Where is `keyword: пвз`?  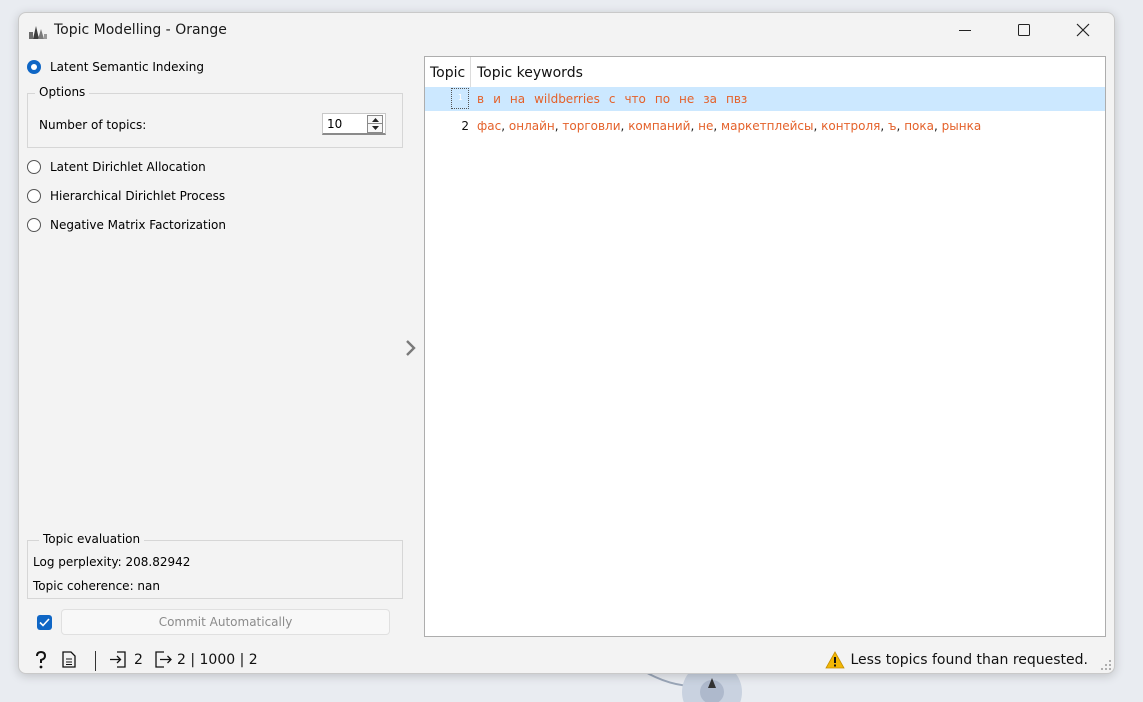
keyword: пвз is located at coordinates (737, 99).